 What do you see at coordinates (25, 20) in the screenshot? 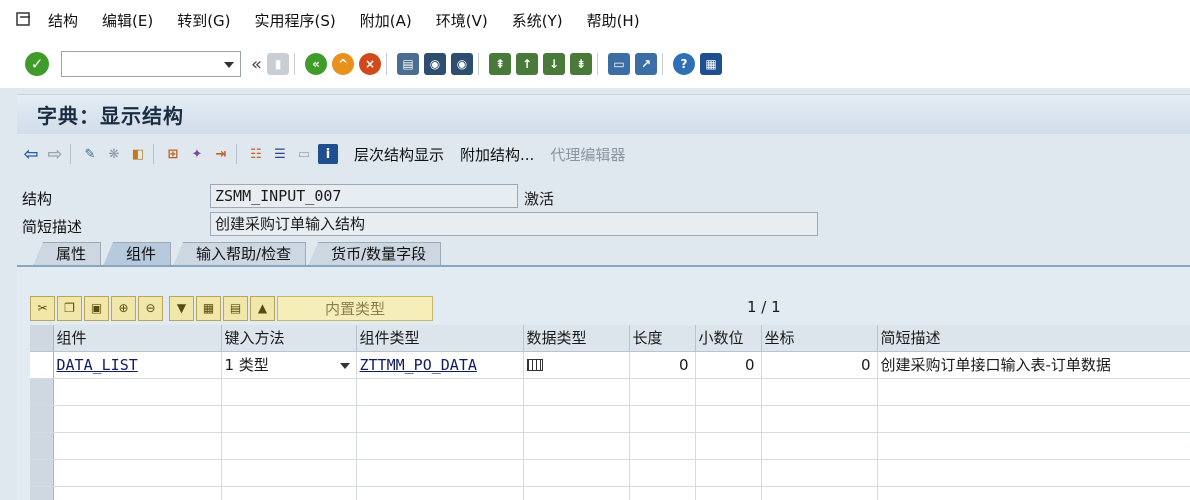
I see `system-menu-icon` at bounding box center [25, 20].